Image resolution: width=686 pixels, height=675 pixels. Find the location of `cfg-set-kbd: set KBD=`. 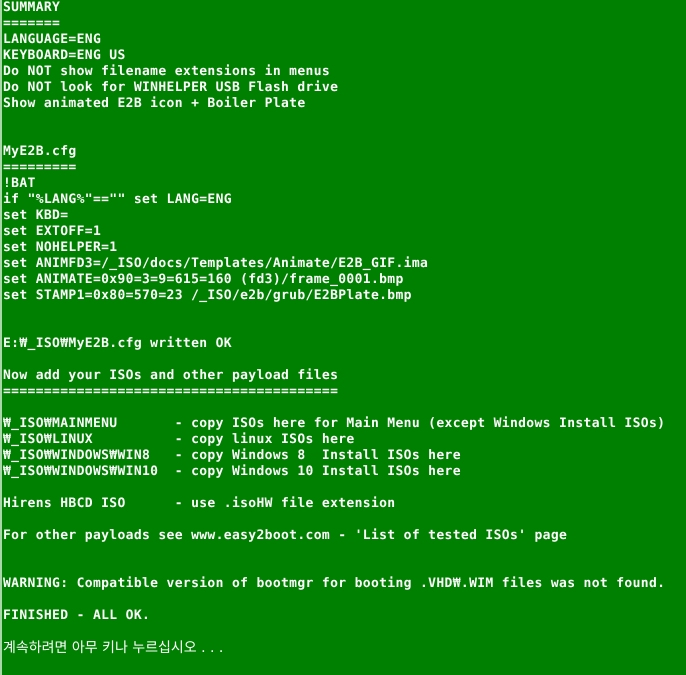

cfg-set-kbd: set KBD= is located at coordinates (36, 215).